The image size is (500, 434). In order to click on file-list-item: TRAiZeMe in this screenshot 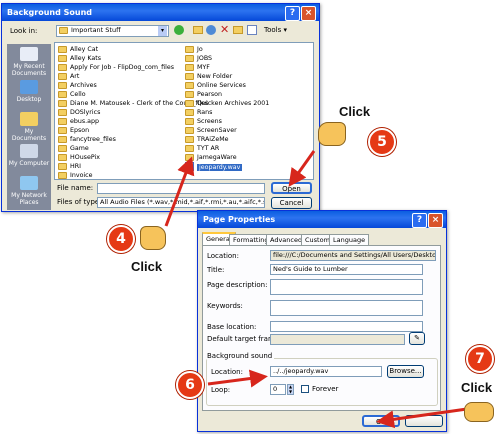, I will do `click(207, 139)`.